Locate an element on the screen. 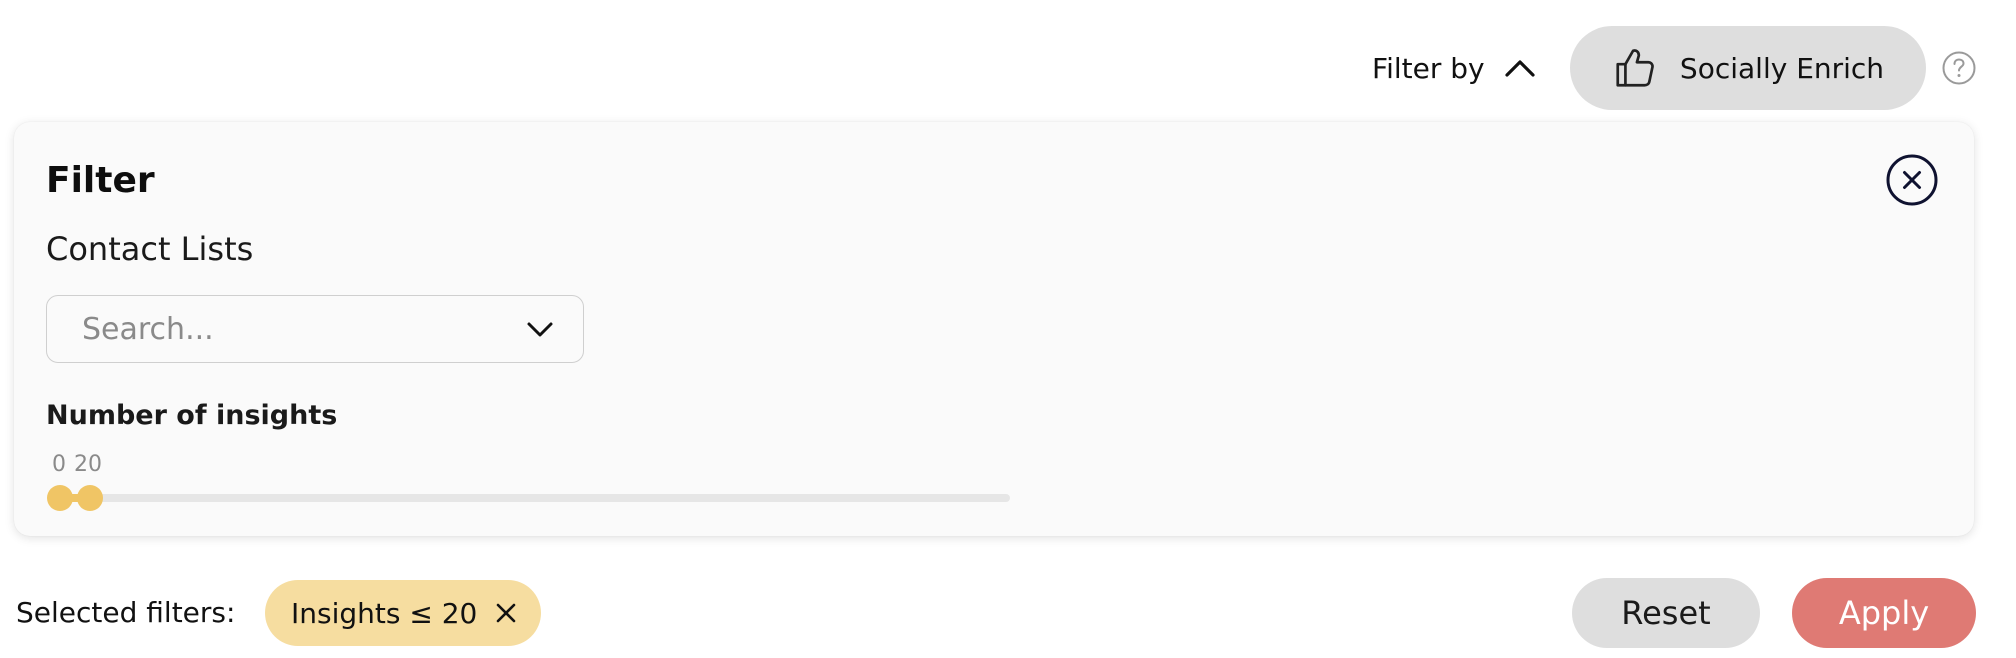 The width and height of the screenshot is (2016, 658). question-circle-icon is located at coordinates (1959, 68).